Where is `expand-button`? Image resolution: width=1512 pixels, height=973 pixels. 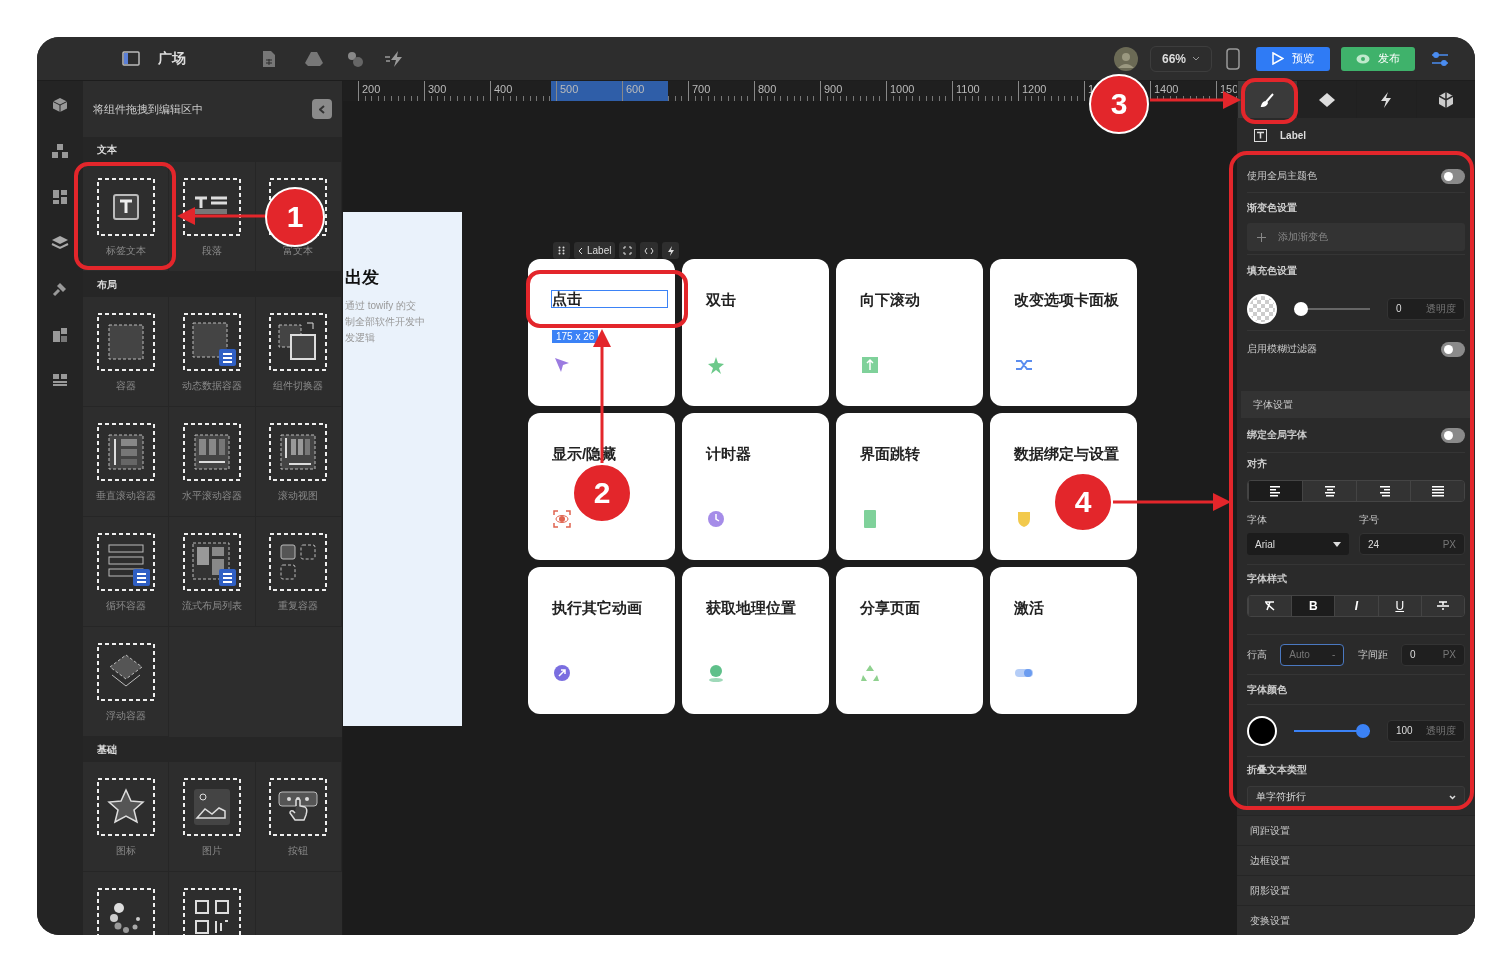
expand-button is located at coordinates (628, 250).